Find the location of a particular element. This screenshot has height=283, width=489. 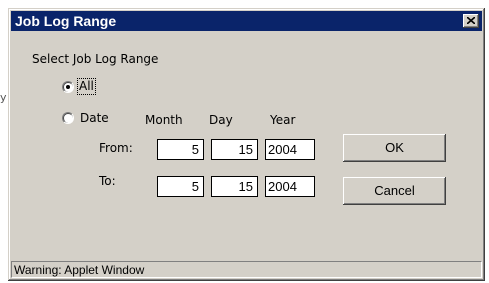

dialog-title: Job Log Range is located at coordinates (66, 21).